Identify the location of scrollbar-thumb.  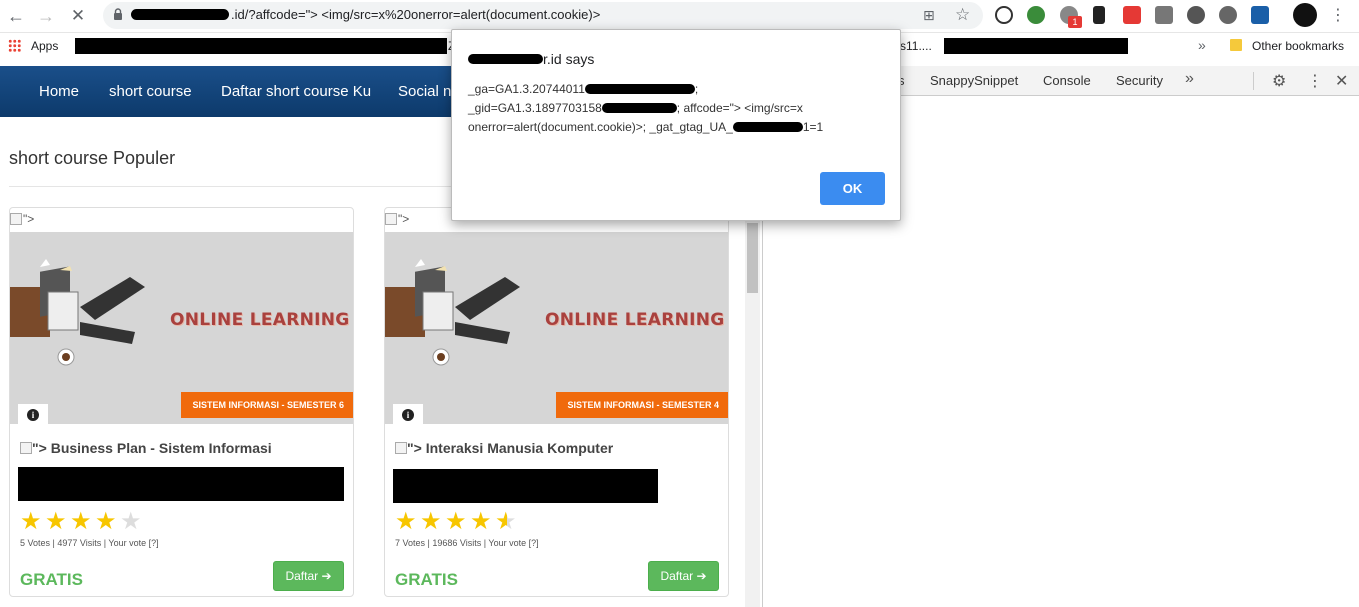
(752, 258).